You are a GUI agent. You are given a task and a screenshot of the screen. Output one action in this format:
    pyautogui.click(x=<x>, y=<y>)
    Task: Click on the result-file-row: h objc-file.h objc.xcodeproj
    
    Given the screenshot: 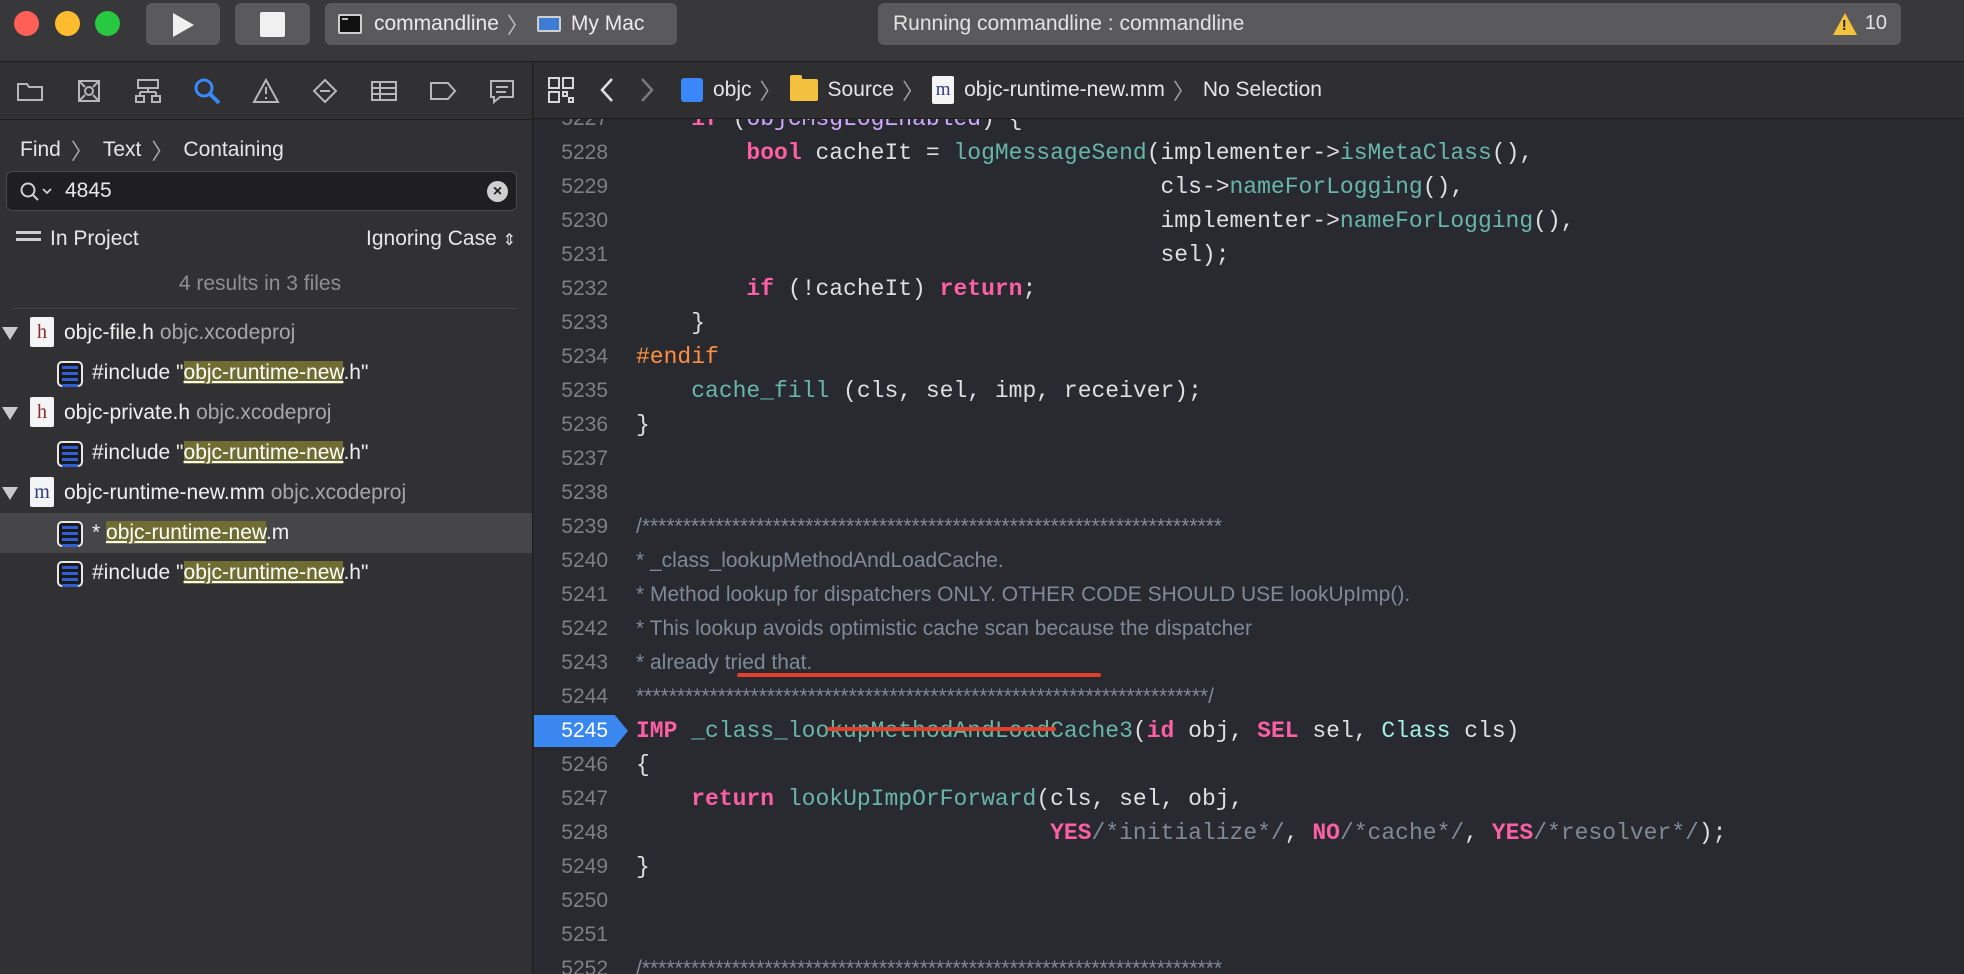 What is the action you would take?
    pyautogui.click(x=266, y=333)
    